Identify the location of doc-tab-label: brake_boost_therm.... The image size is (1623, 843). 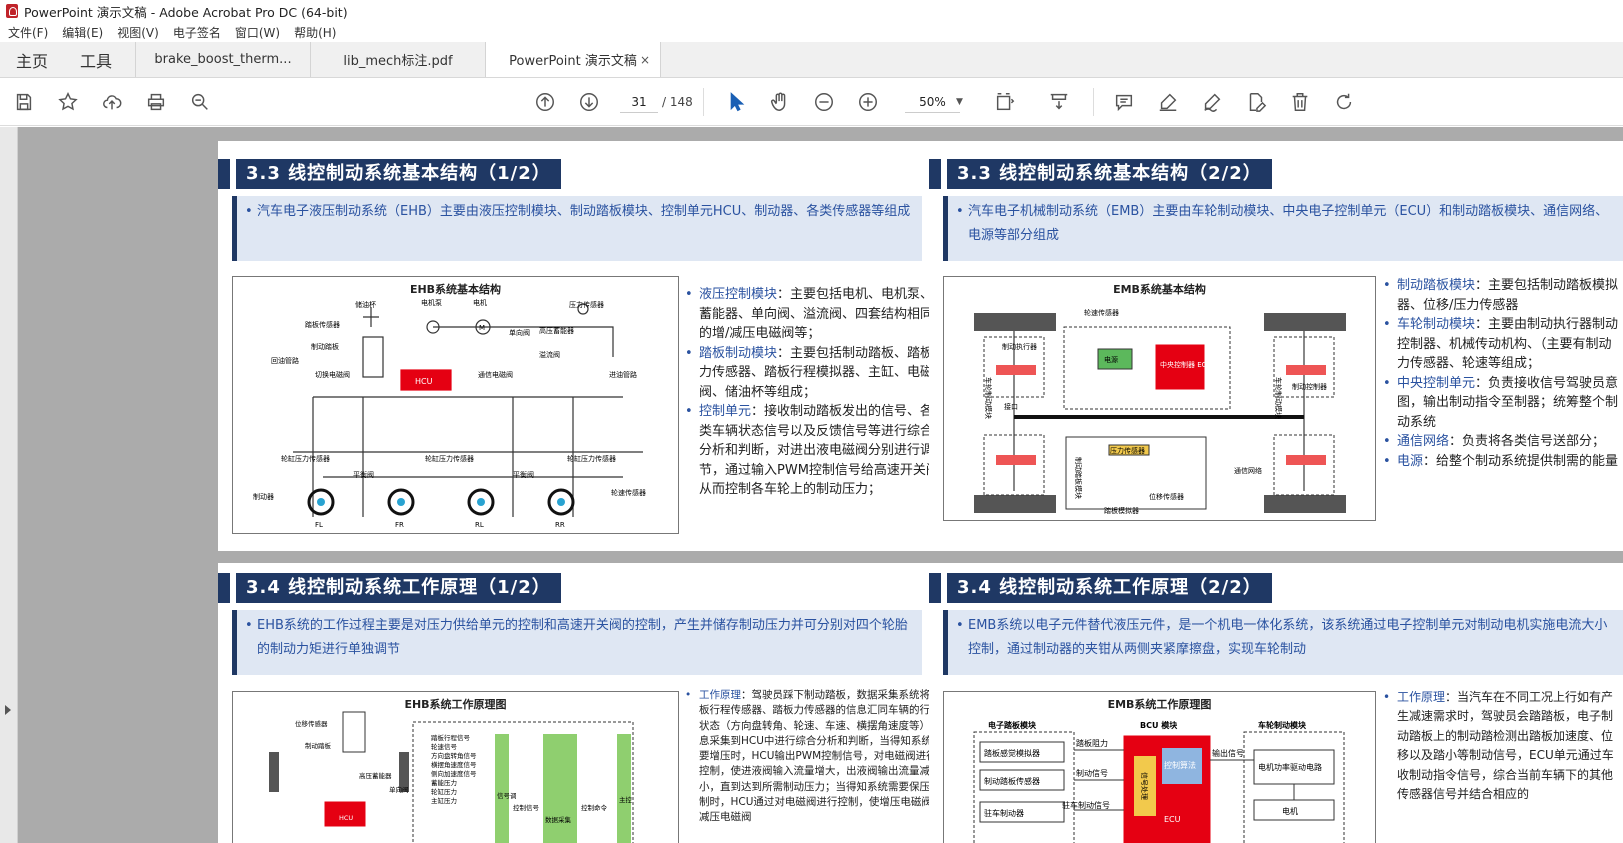
(223, 59).